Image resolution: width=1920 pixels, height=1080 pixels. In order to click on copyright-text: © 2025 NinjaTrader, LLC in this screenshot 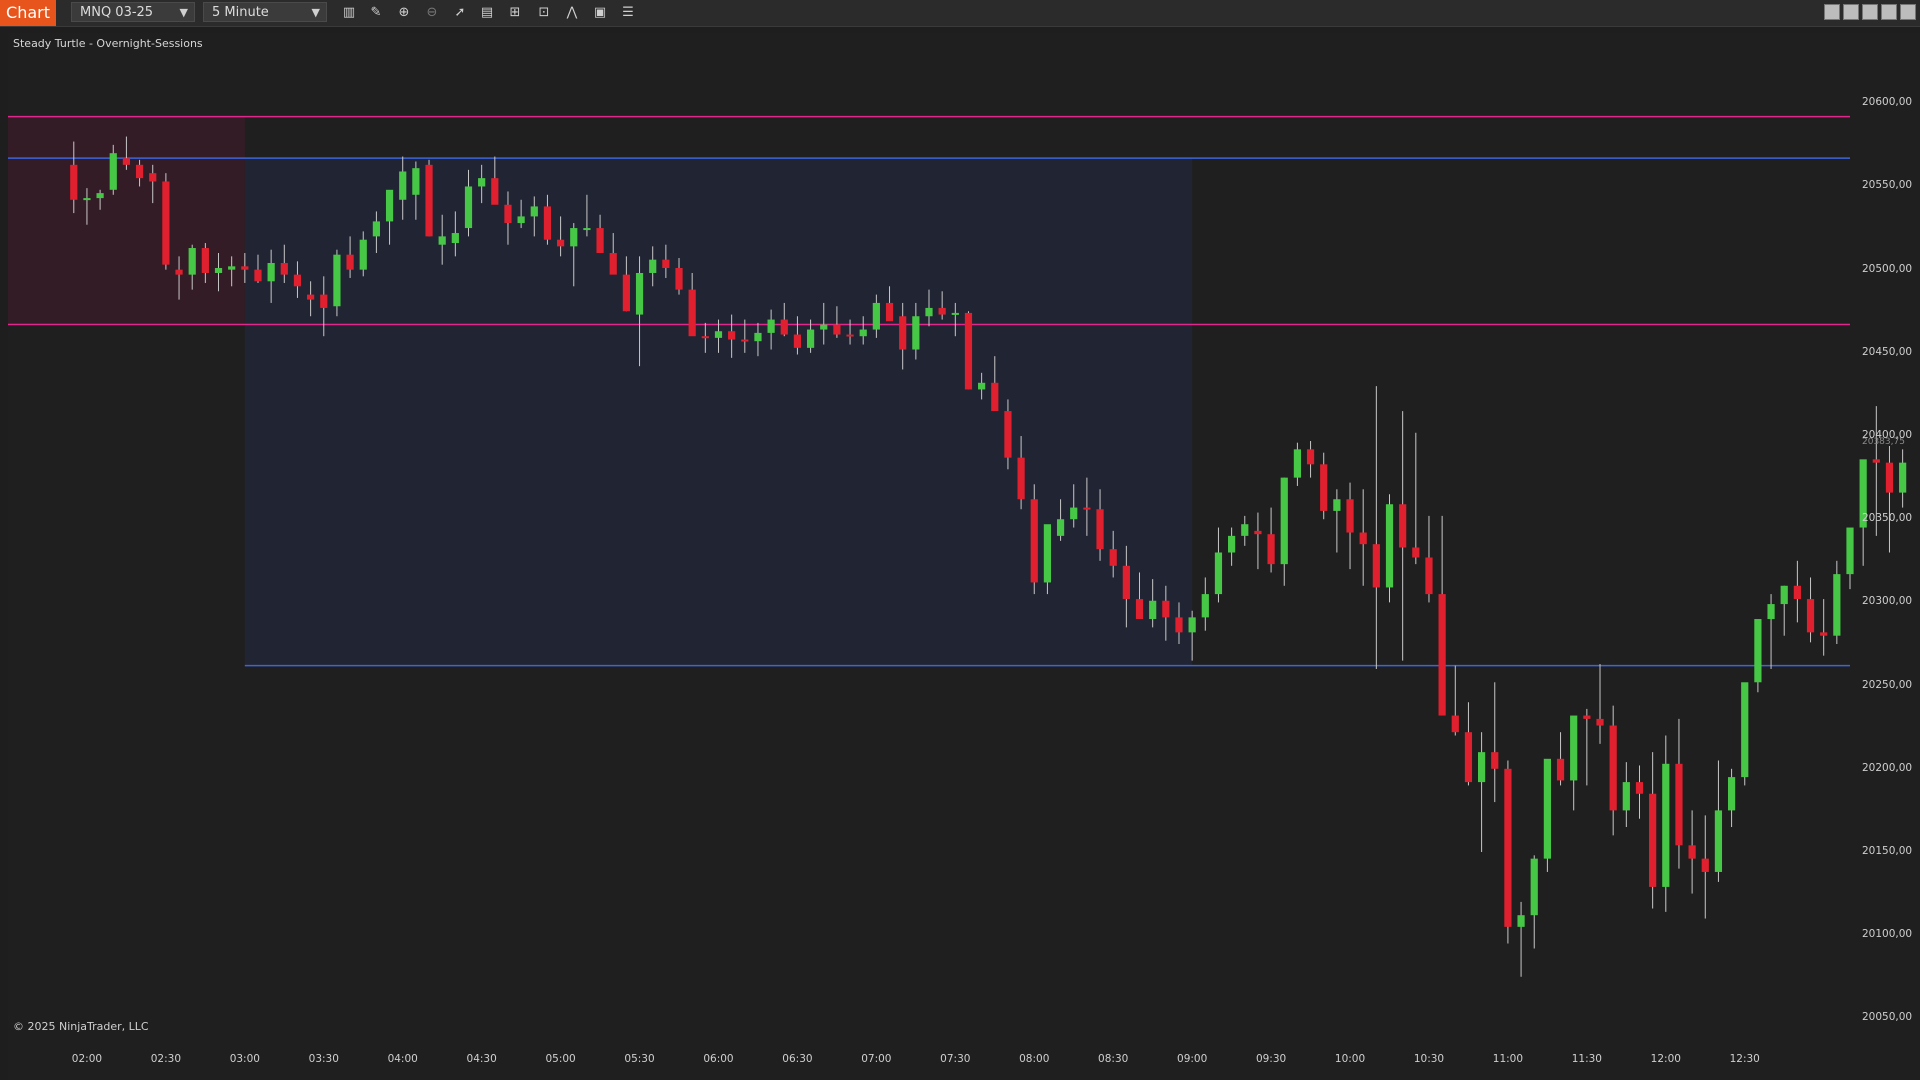, I will do `click(81, 1026)`.